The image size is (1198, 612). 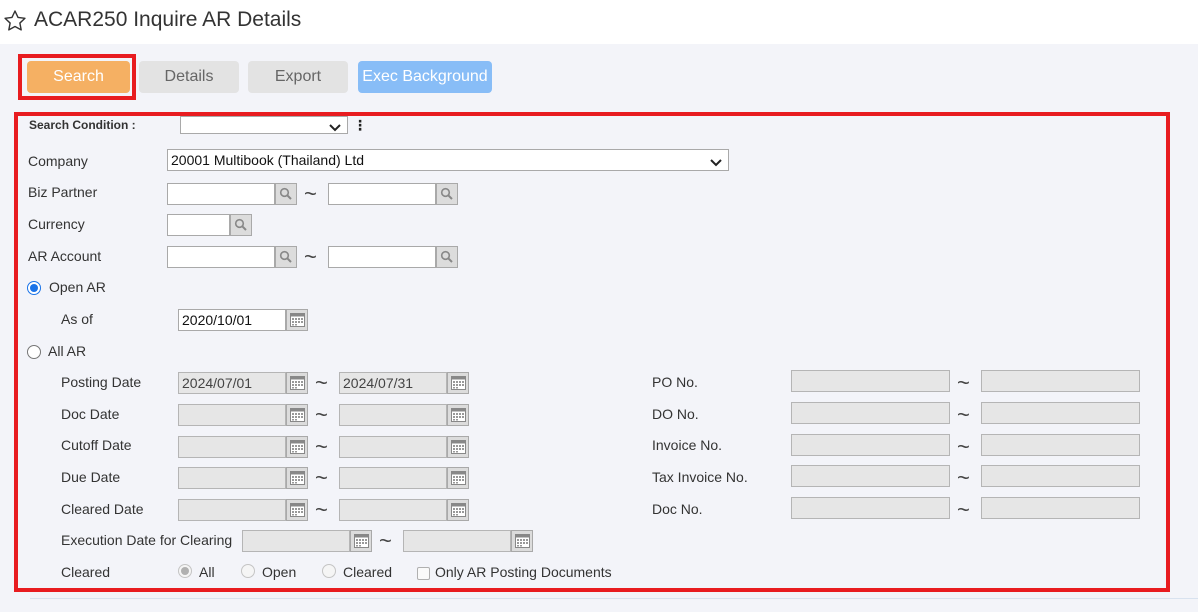 I want to click on do-no-to-input, so click(x=1060, y=413).